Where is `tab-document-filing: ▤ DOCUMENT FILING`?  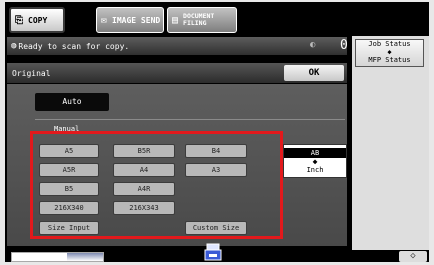
tab-document-filing: ▤ DOCUMENT FILING is located at coordinates (202, 20).